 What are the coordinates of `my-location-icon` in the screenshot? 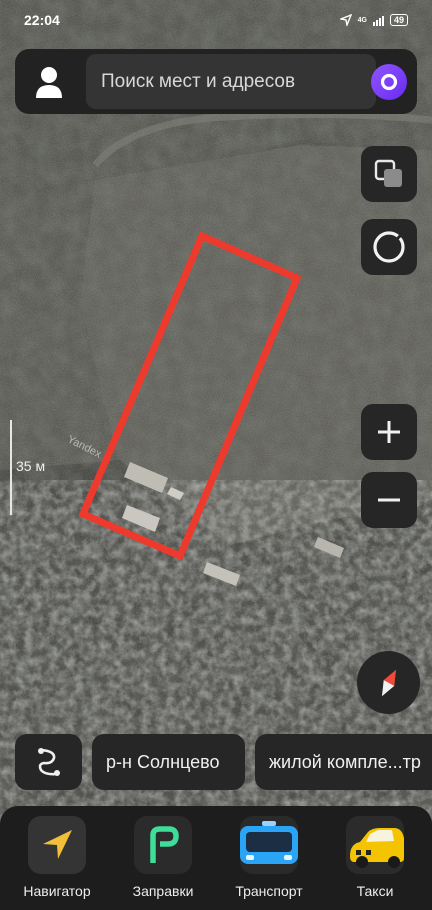 It's located at (389, 247).